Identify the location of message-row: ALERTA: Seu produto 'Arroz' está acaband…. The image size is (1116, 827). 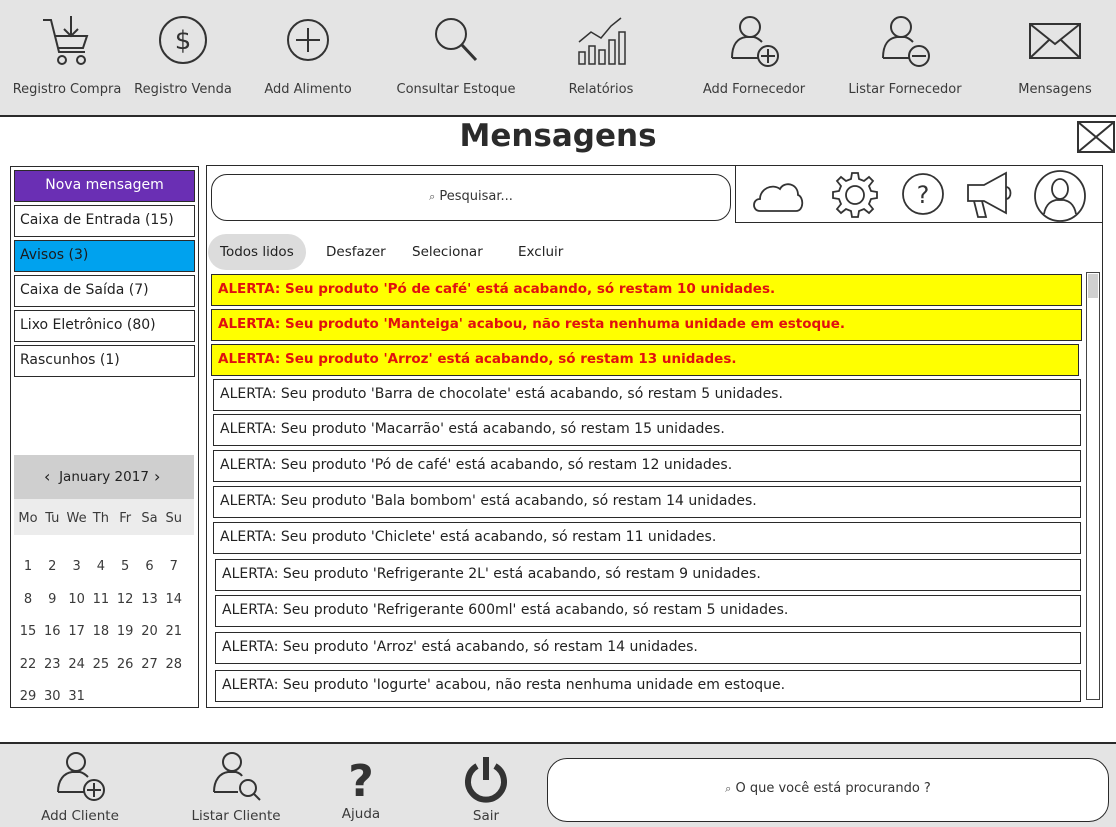
(648, 648).